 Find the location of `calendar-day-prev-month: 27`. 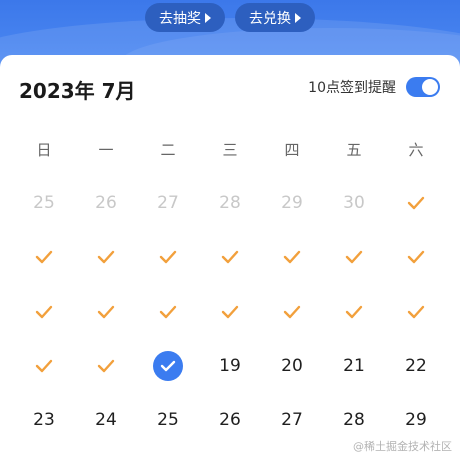

calendar-day-prev-month: 27 is located at coordinates (168, 203).